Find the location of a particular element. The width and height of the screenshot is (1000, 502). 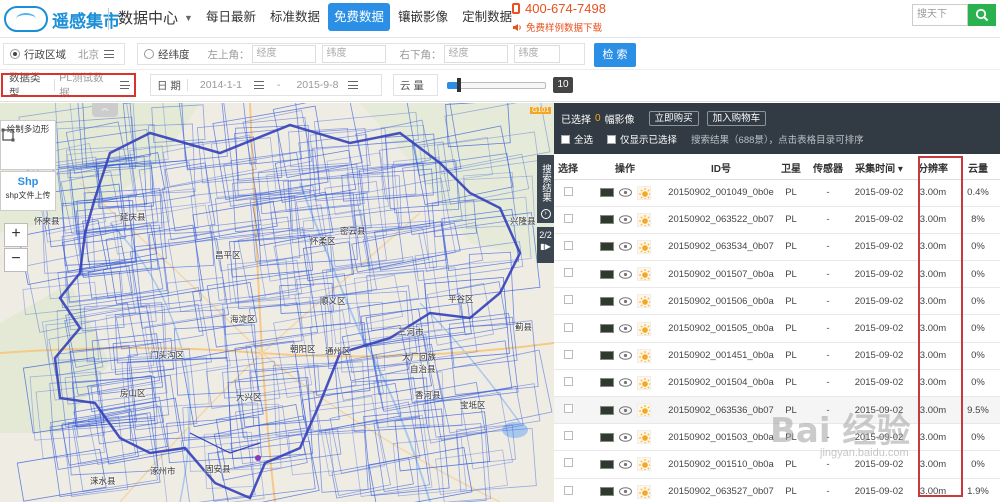

select-all-checkbox is located at coordinates (565, 139).